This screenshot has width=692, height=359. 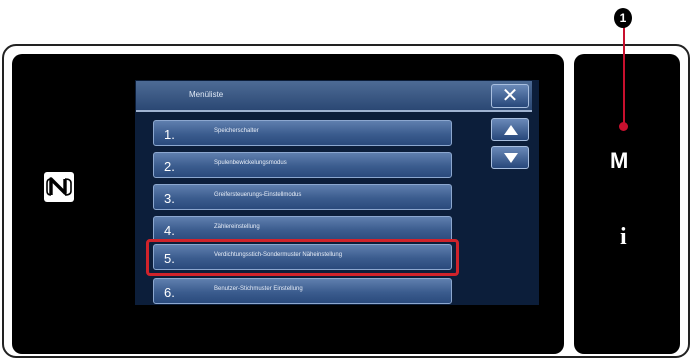 I want to click on menu-item-2: 2. Spulenbewickelungsmodus, so click(x=302, y=165).